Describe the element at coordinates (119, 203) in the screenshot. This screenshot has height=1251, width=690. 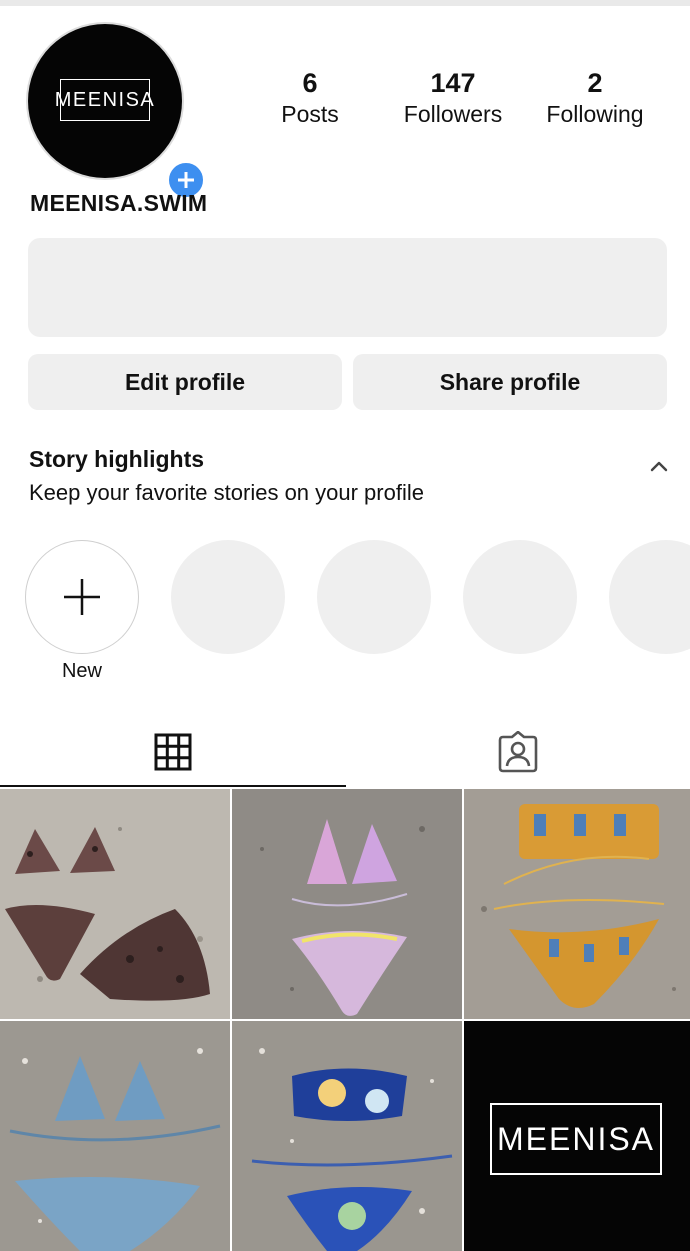
I see `profile-username: MEENISA.SWIM` at that location.